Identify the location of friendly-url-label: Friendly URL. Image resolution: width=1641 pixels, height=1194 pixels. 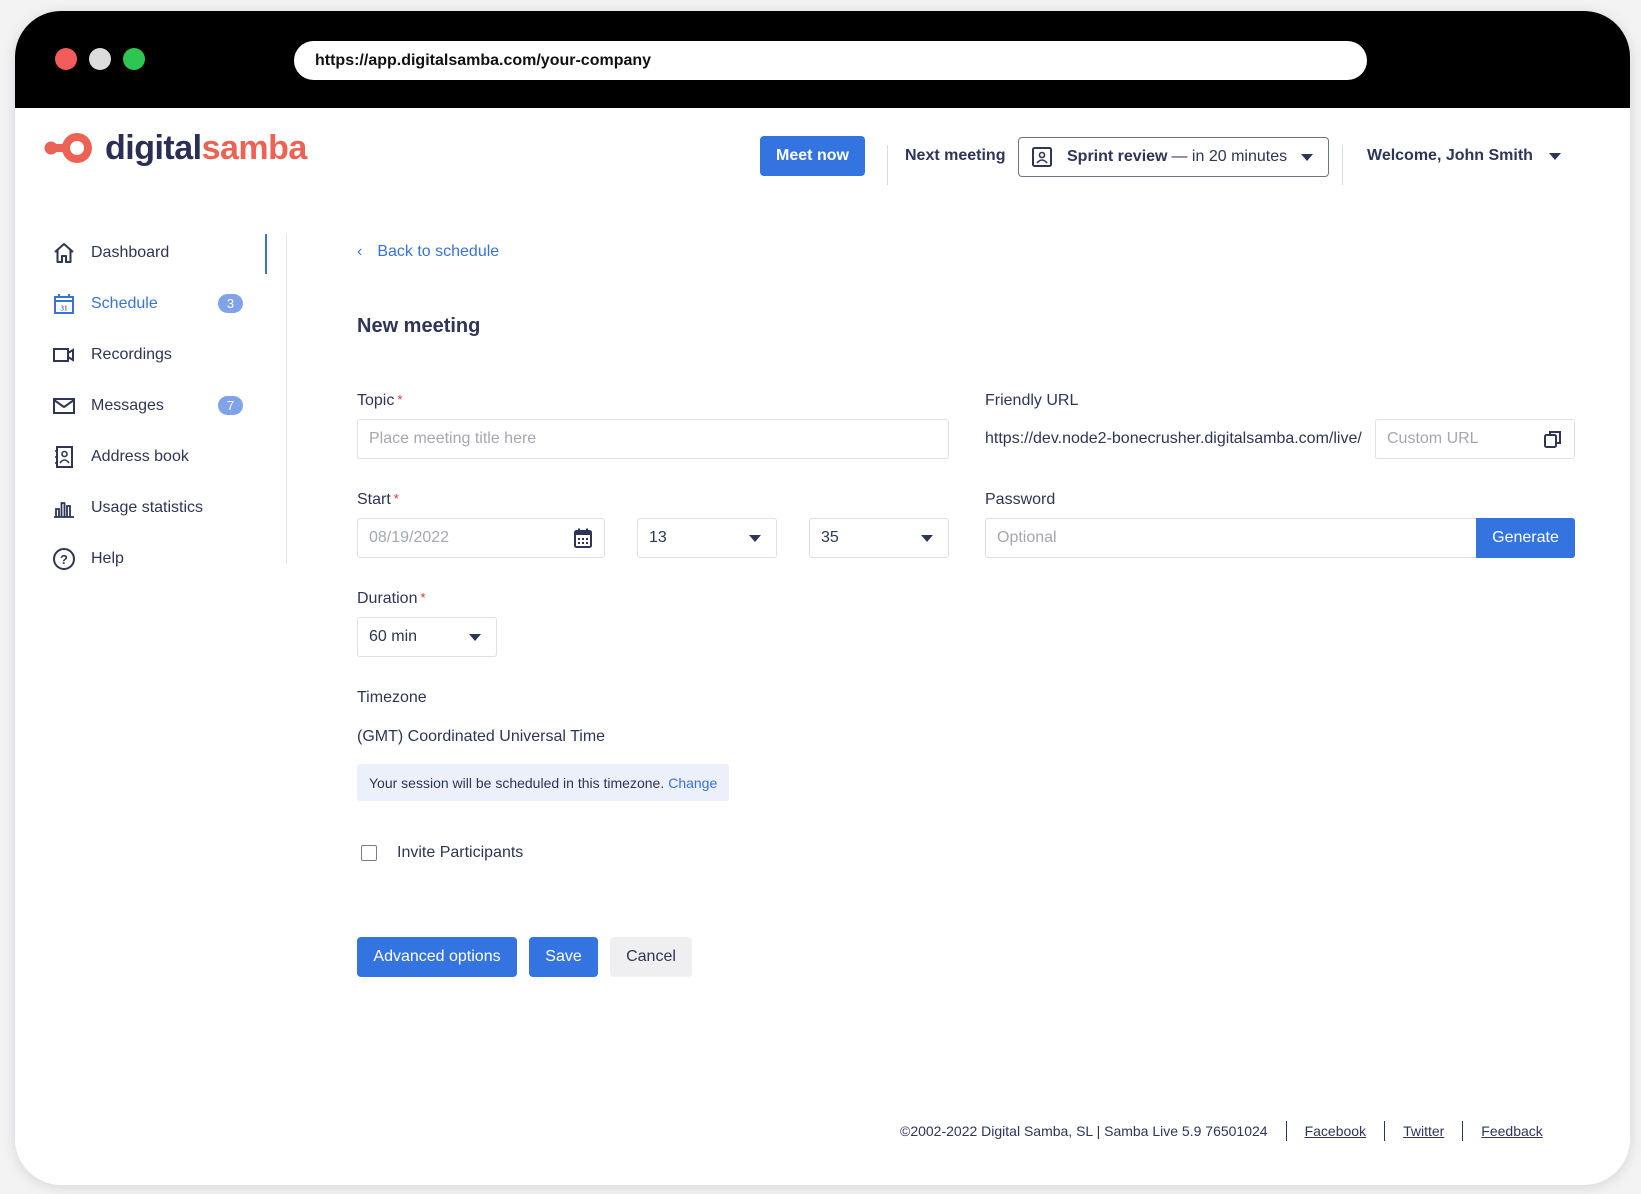
(1032, 400).